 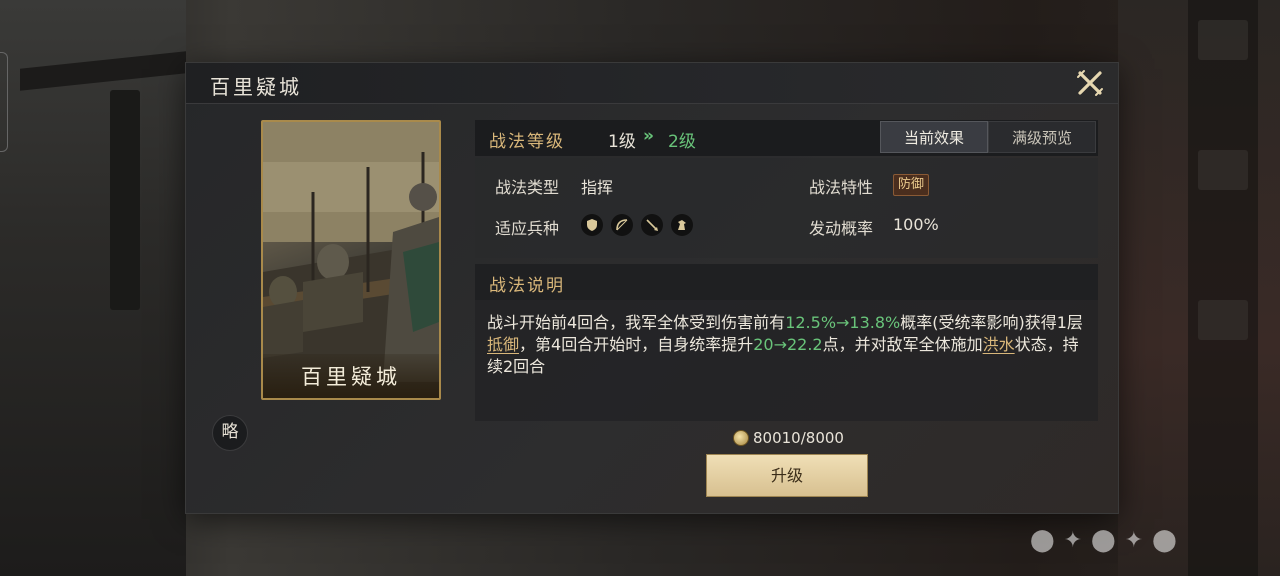 I want to click on command-increase: 20→22.2, so click(x=788, y=344).